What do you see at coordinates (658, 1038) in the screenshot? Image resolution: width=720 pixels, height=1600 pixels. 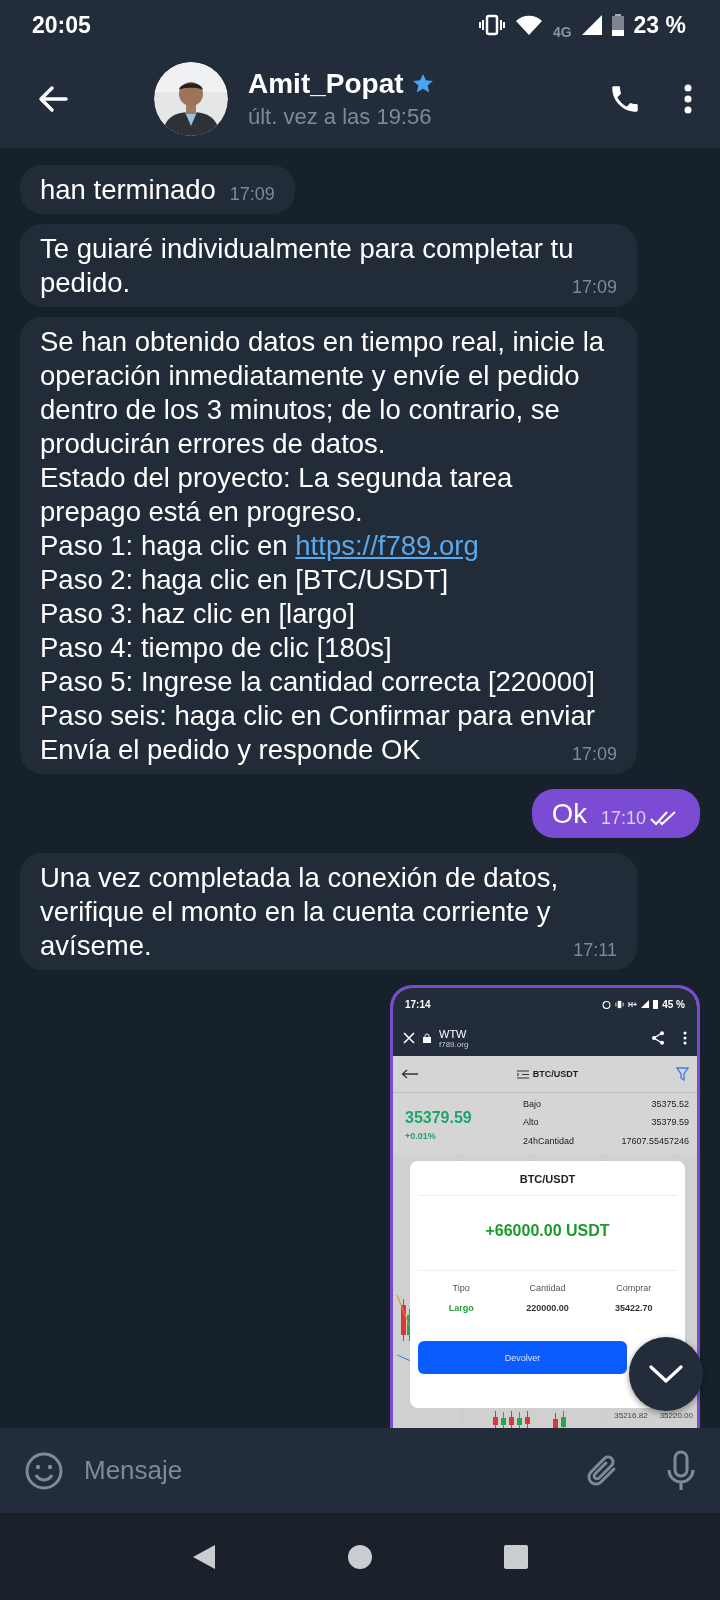 I see `share-icon` at bounding box center [658, 1038].